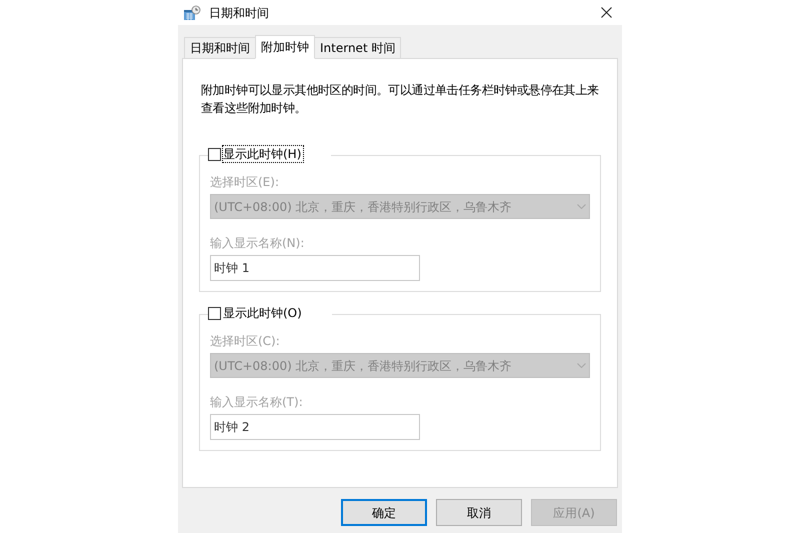 The height and width of the screenshot is (533, 800). What do you see at coordinates (245, 182) in the screenshot?
I see `timezone-label: 选择时区(E):` at bounding box center [245, 182].